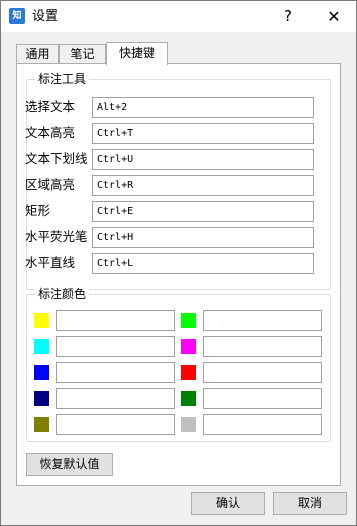 The height and width of the screenshot is (526, 357). What do you see at coordinates (69, 464) in the screenshot?
I see `restore-defaults-button: 恢复默认值` at bounding box center [69, 464].